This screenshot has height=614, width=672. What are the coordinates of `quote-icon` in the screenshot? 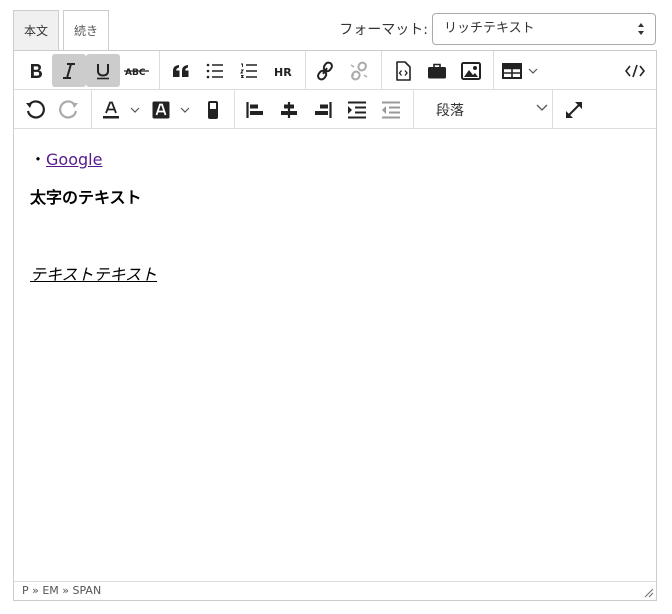 It's located at (181, 70).